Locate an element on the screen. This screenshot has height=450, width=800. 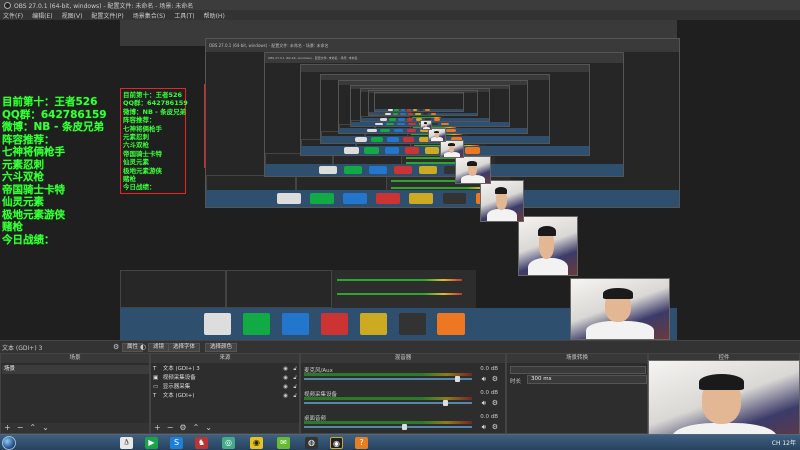
menu-help: 帮助(H) is located at coordinates (214, 15).